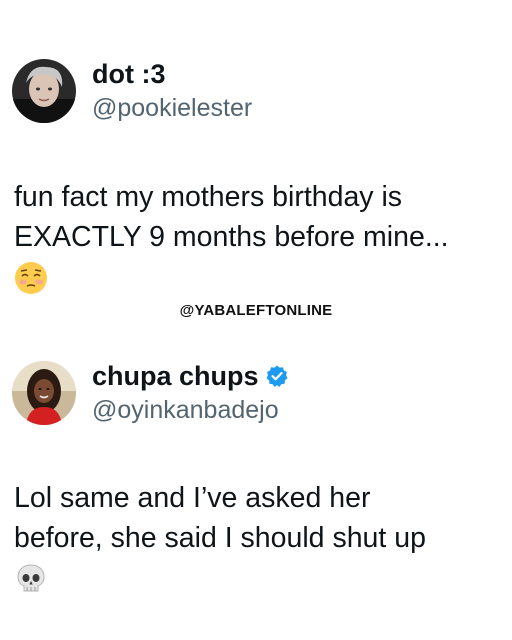 The height and width of the screenshot is (640, 512). What do you see at coordinates (132, 91) in the screenshot?
I see `tweet-1-header: dot :3 @pookielester` at bounding box center [132, 91].